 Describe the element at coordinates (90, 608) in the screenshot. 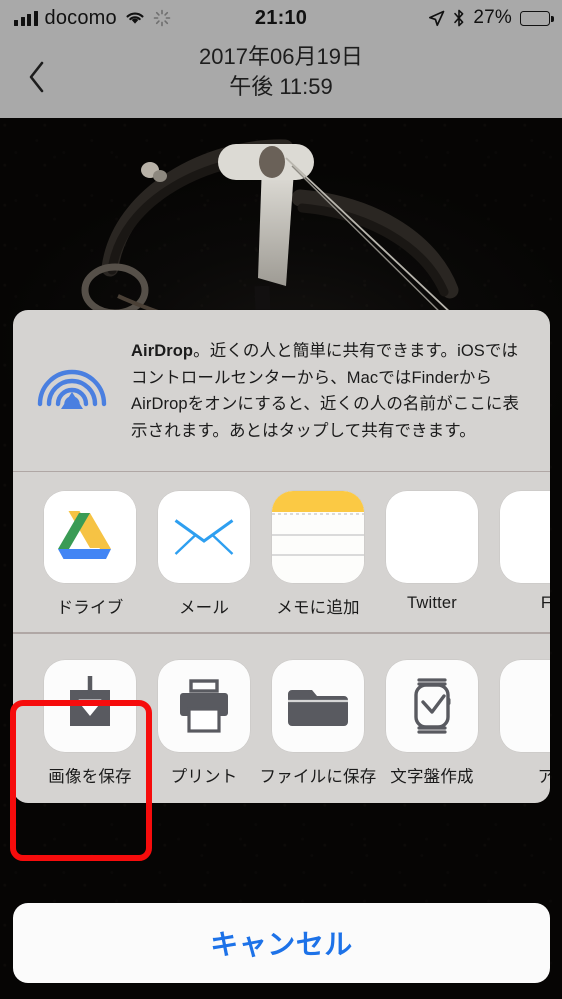

I see `share-app-label: ドライブ` at that location.